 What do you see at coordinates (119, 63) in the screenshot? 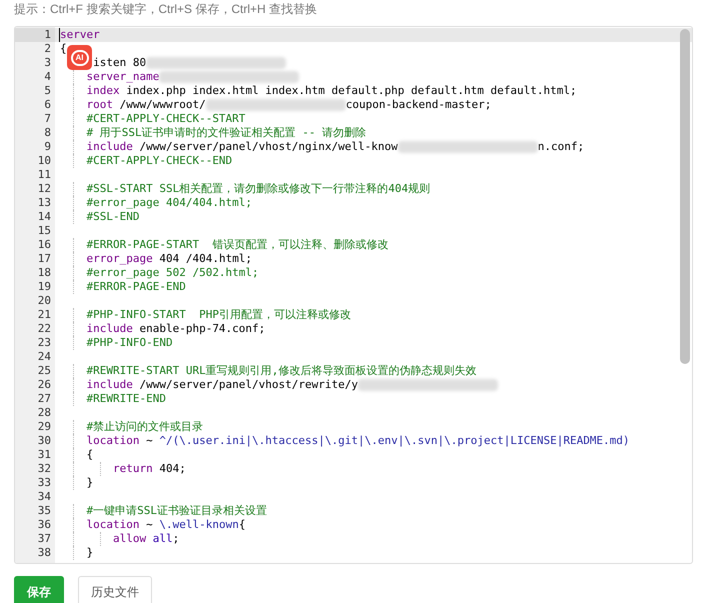
I see `code-line: isten 80` at bounding box center [119, 63].